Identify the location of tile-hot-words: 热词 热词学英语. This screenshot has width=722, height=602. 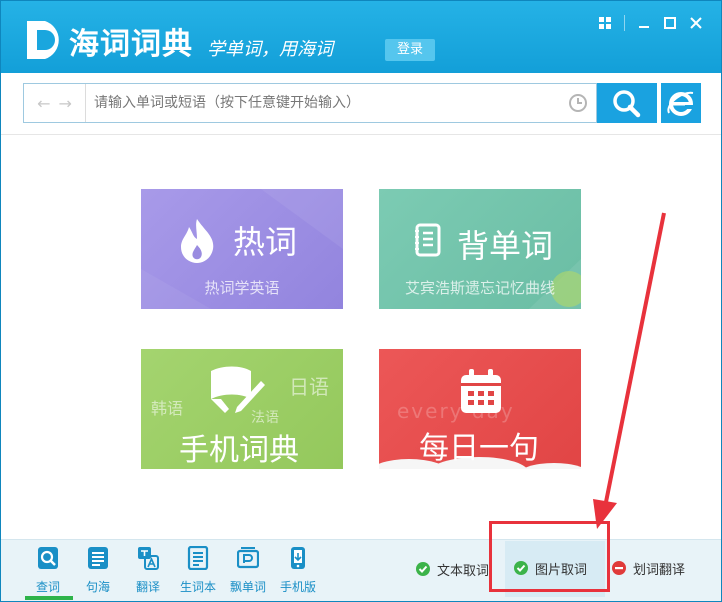
(242, 249).